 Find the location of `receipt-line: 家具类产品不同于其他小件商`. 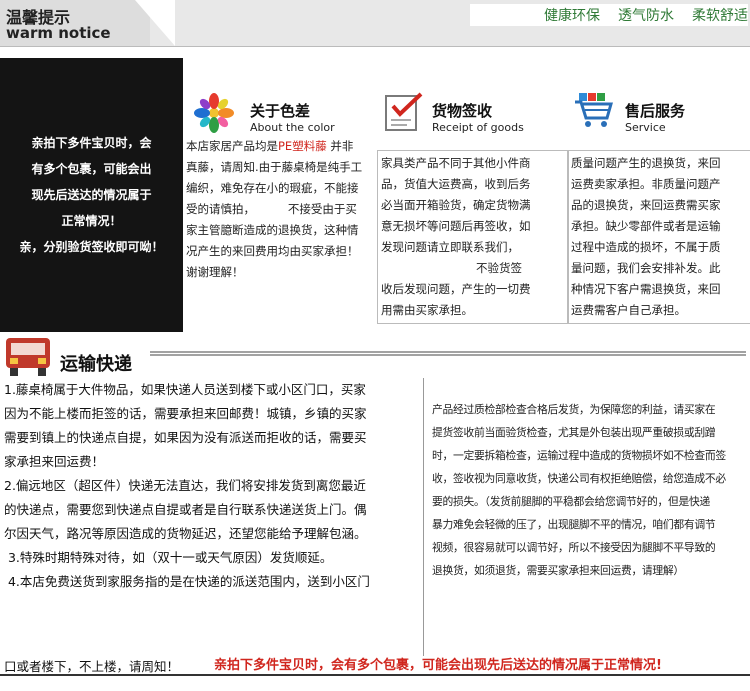

receipt-line: 家具类产品不同于其他小件商 is located at coordinates (456, 163).